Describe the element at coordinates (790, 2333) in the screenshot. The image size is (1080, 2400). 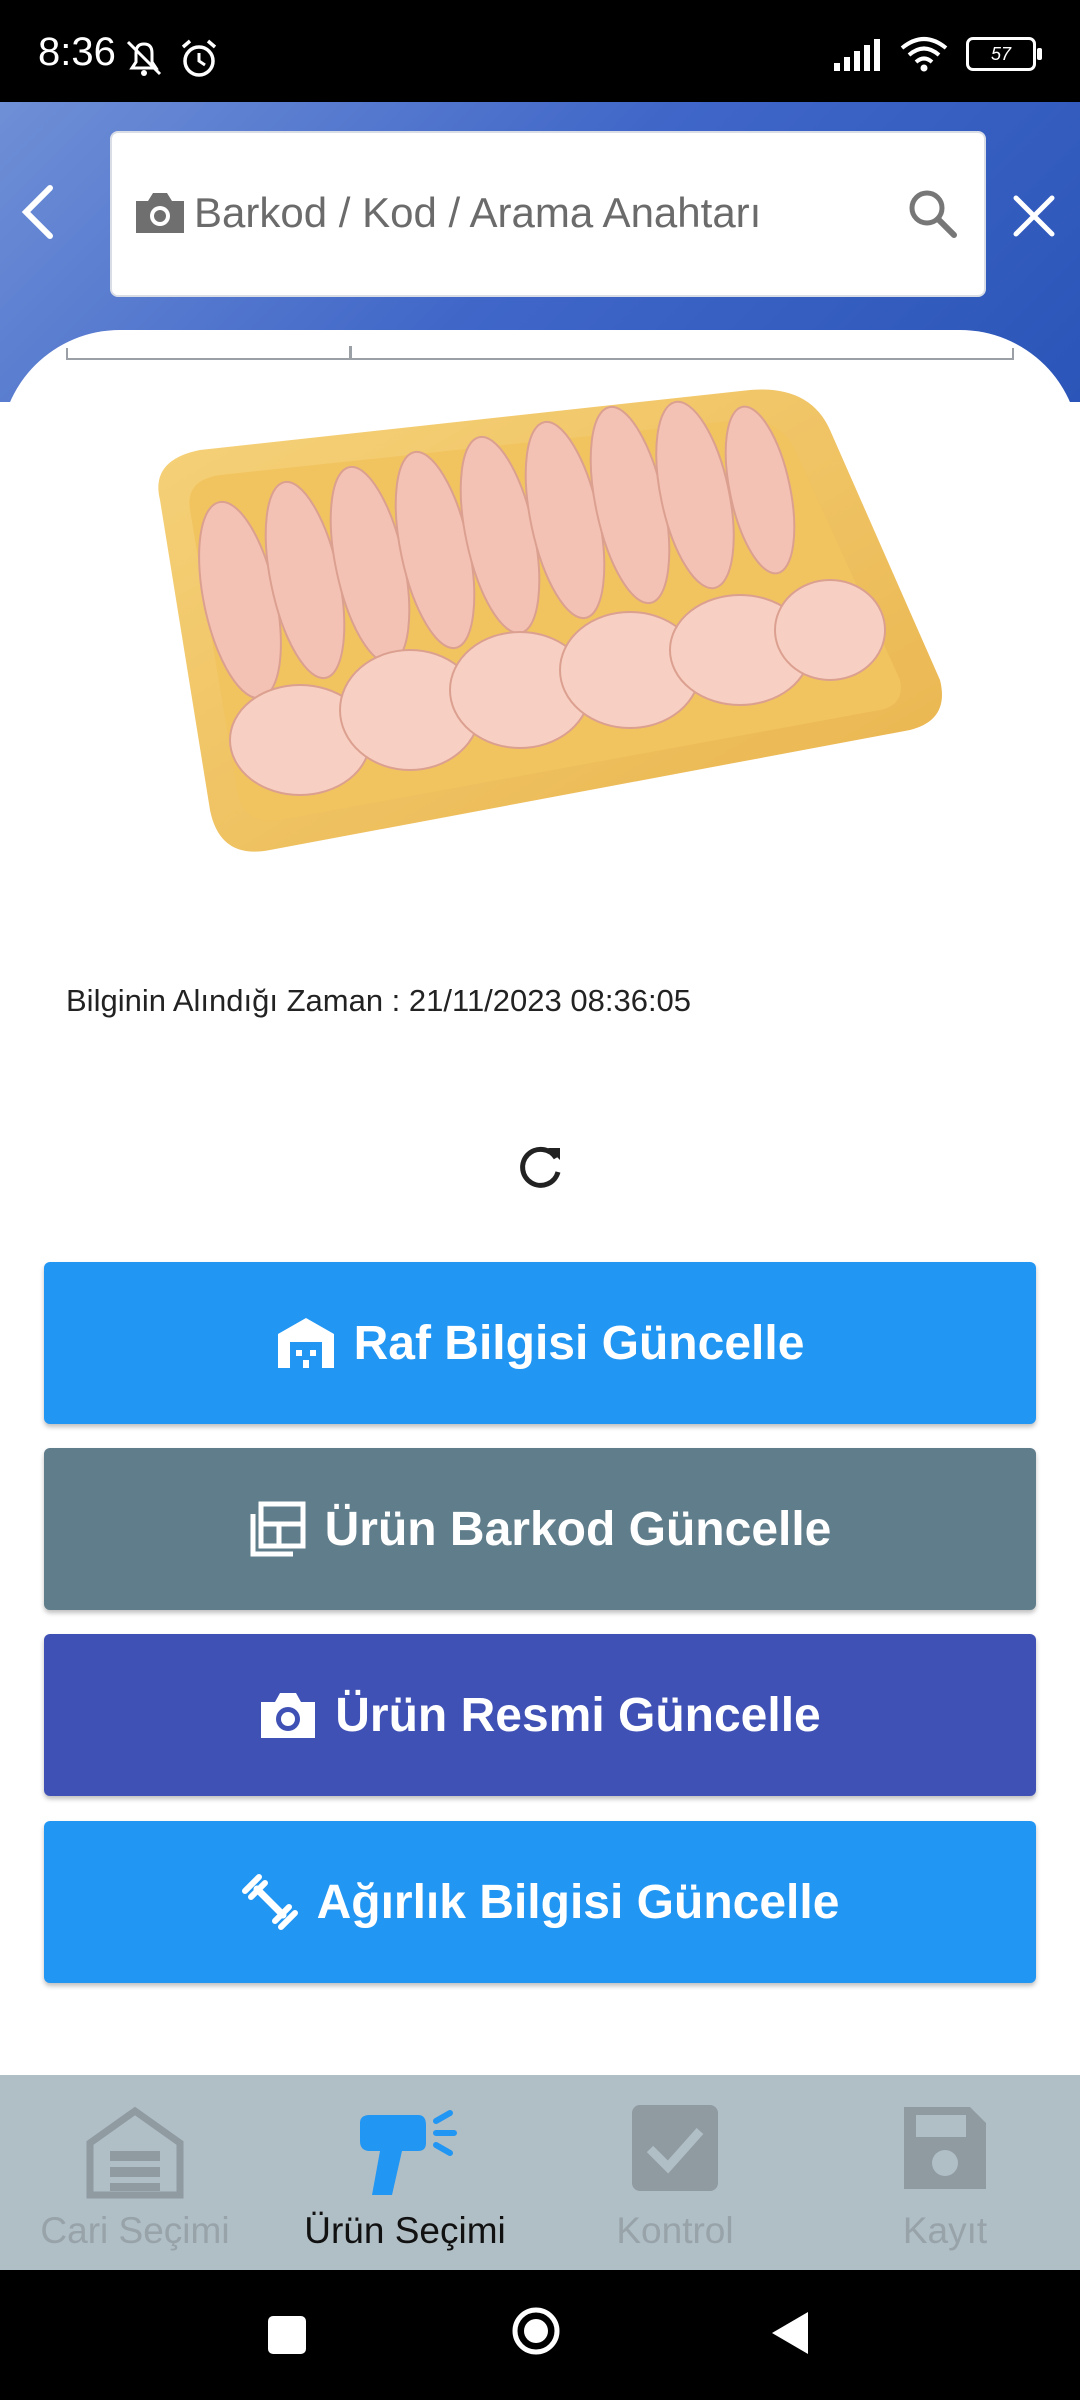
I see `back-button` at that location.